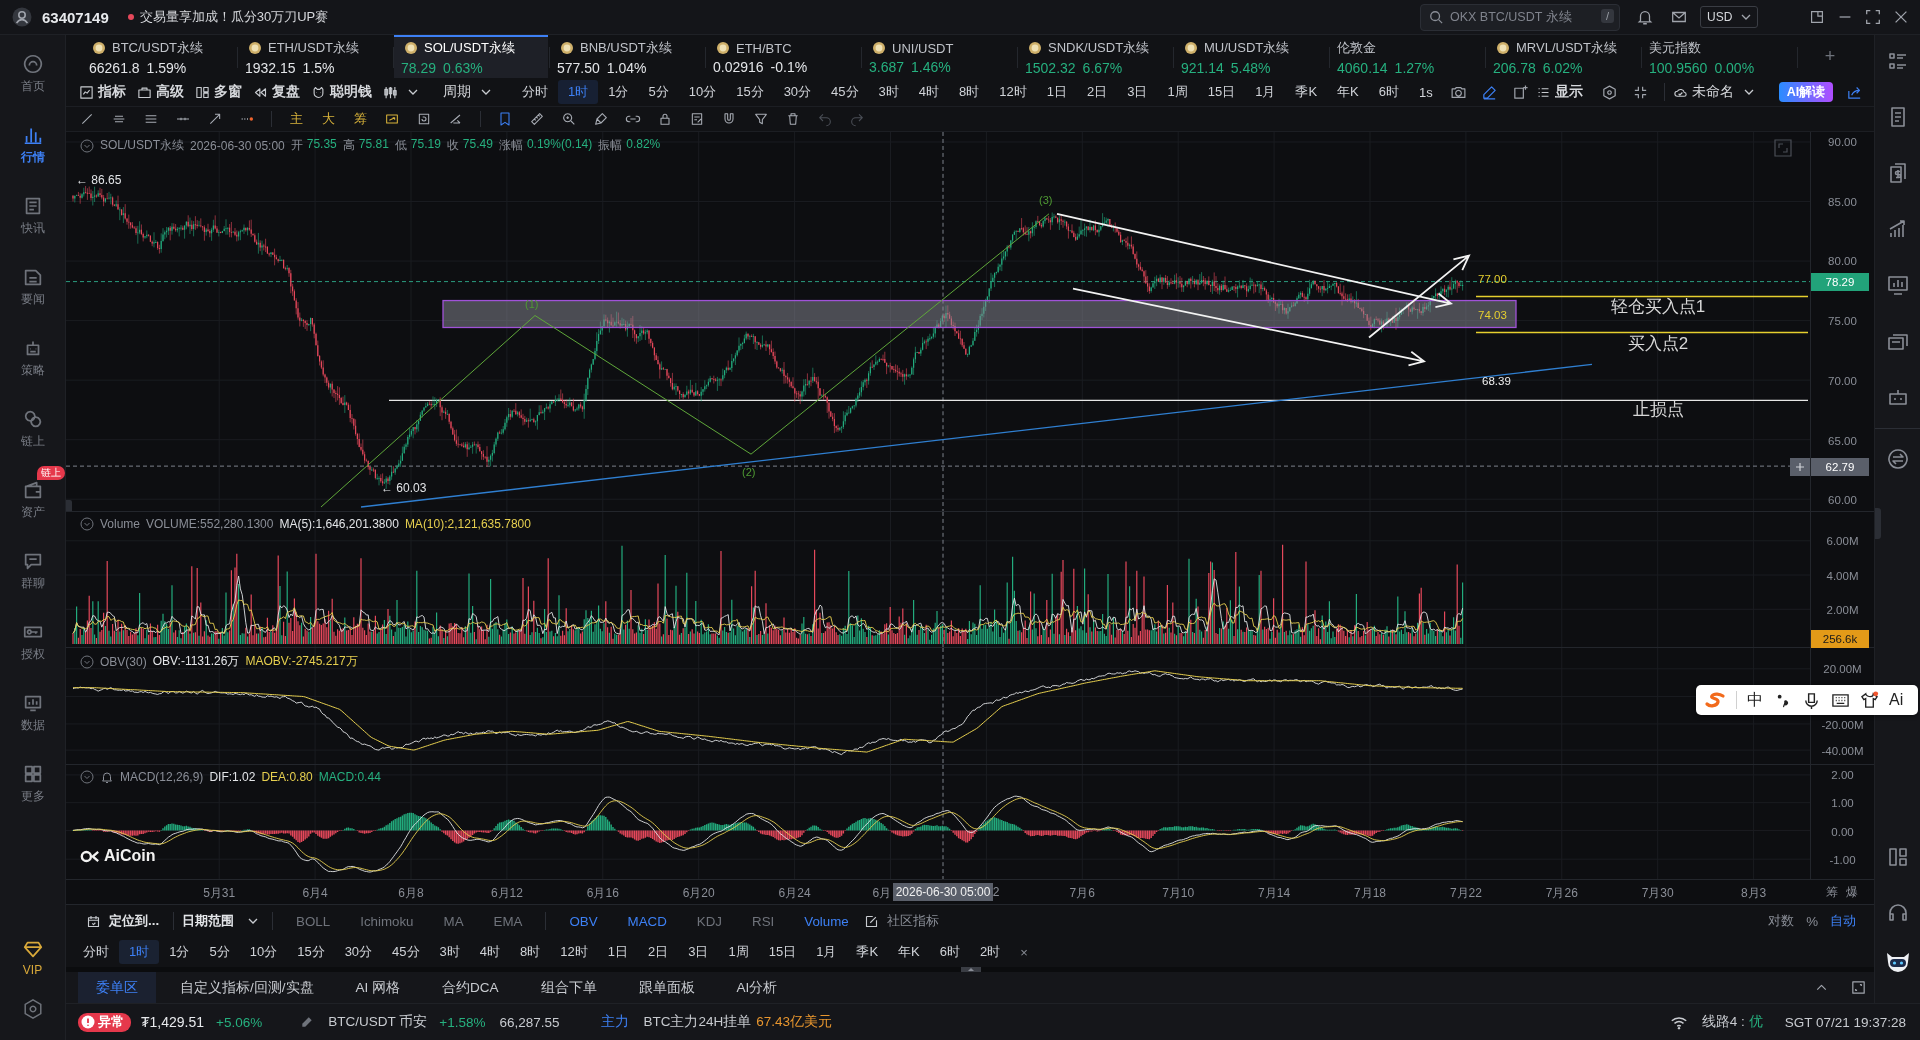 The height and width of the screenshot is (1040, 1920). I want to click on ticker-tab: 美元指数 100.9560 0.00%, so click(1719, 56).